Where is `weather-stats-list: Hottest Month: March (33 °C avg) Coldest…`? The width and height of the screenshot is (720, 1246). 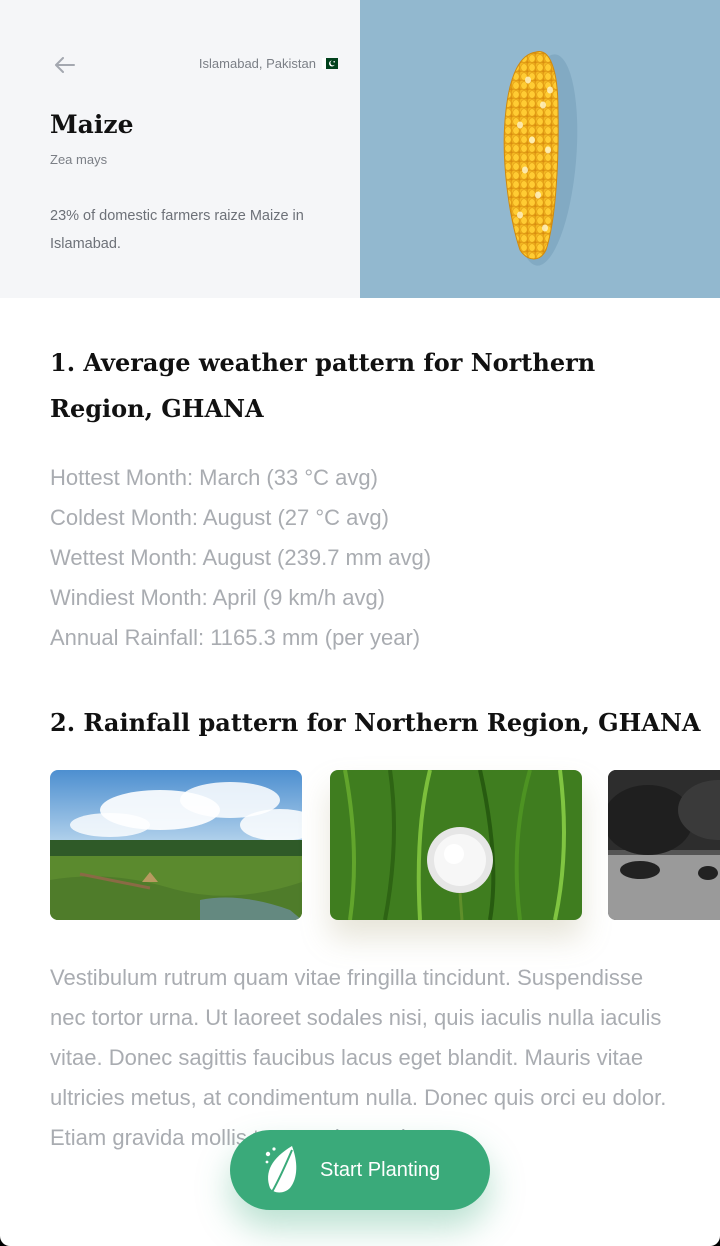
weather-stats-list: Hottest Month: March (33 °C avg) Coldest… is located at coordinates (240, 558).